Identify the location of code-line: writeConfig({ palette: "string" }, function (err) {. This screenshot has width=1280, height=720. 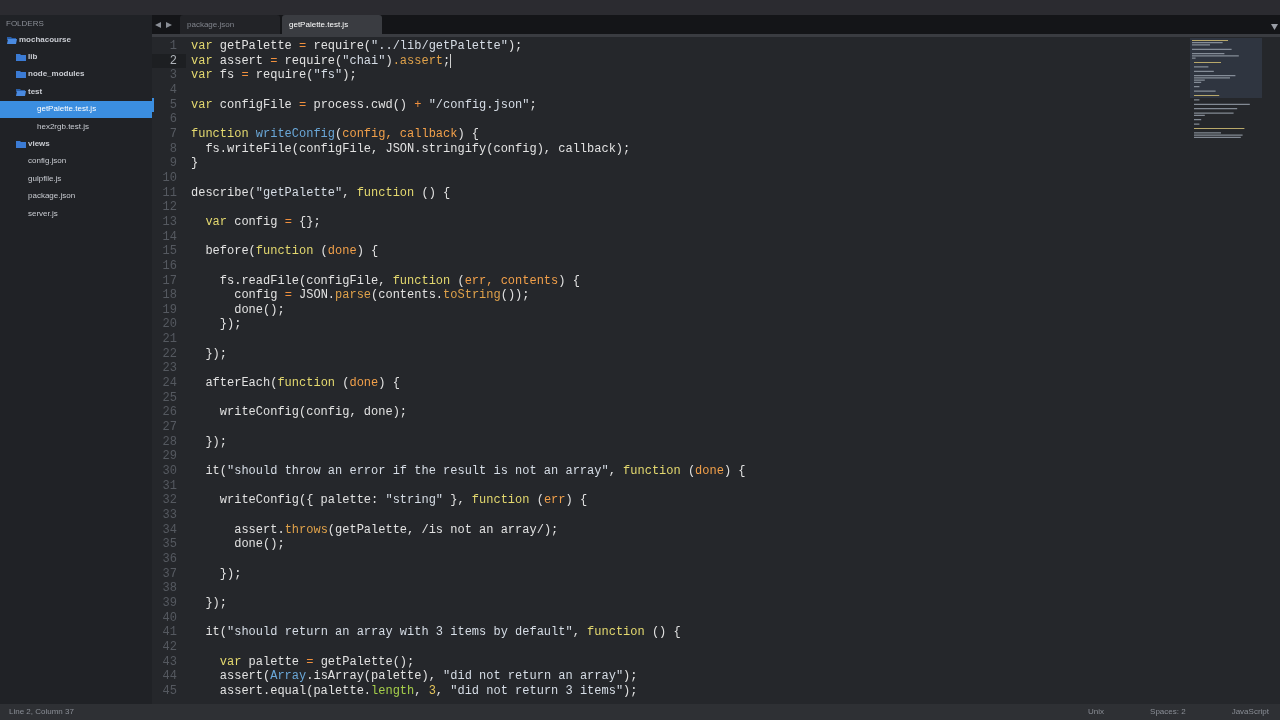
(403, 500).